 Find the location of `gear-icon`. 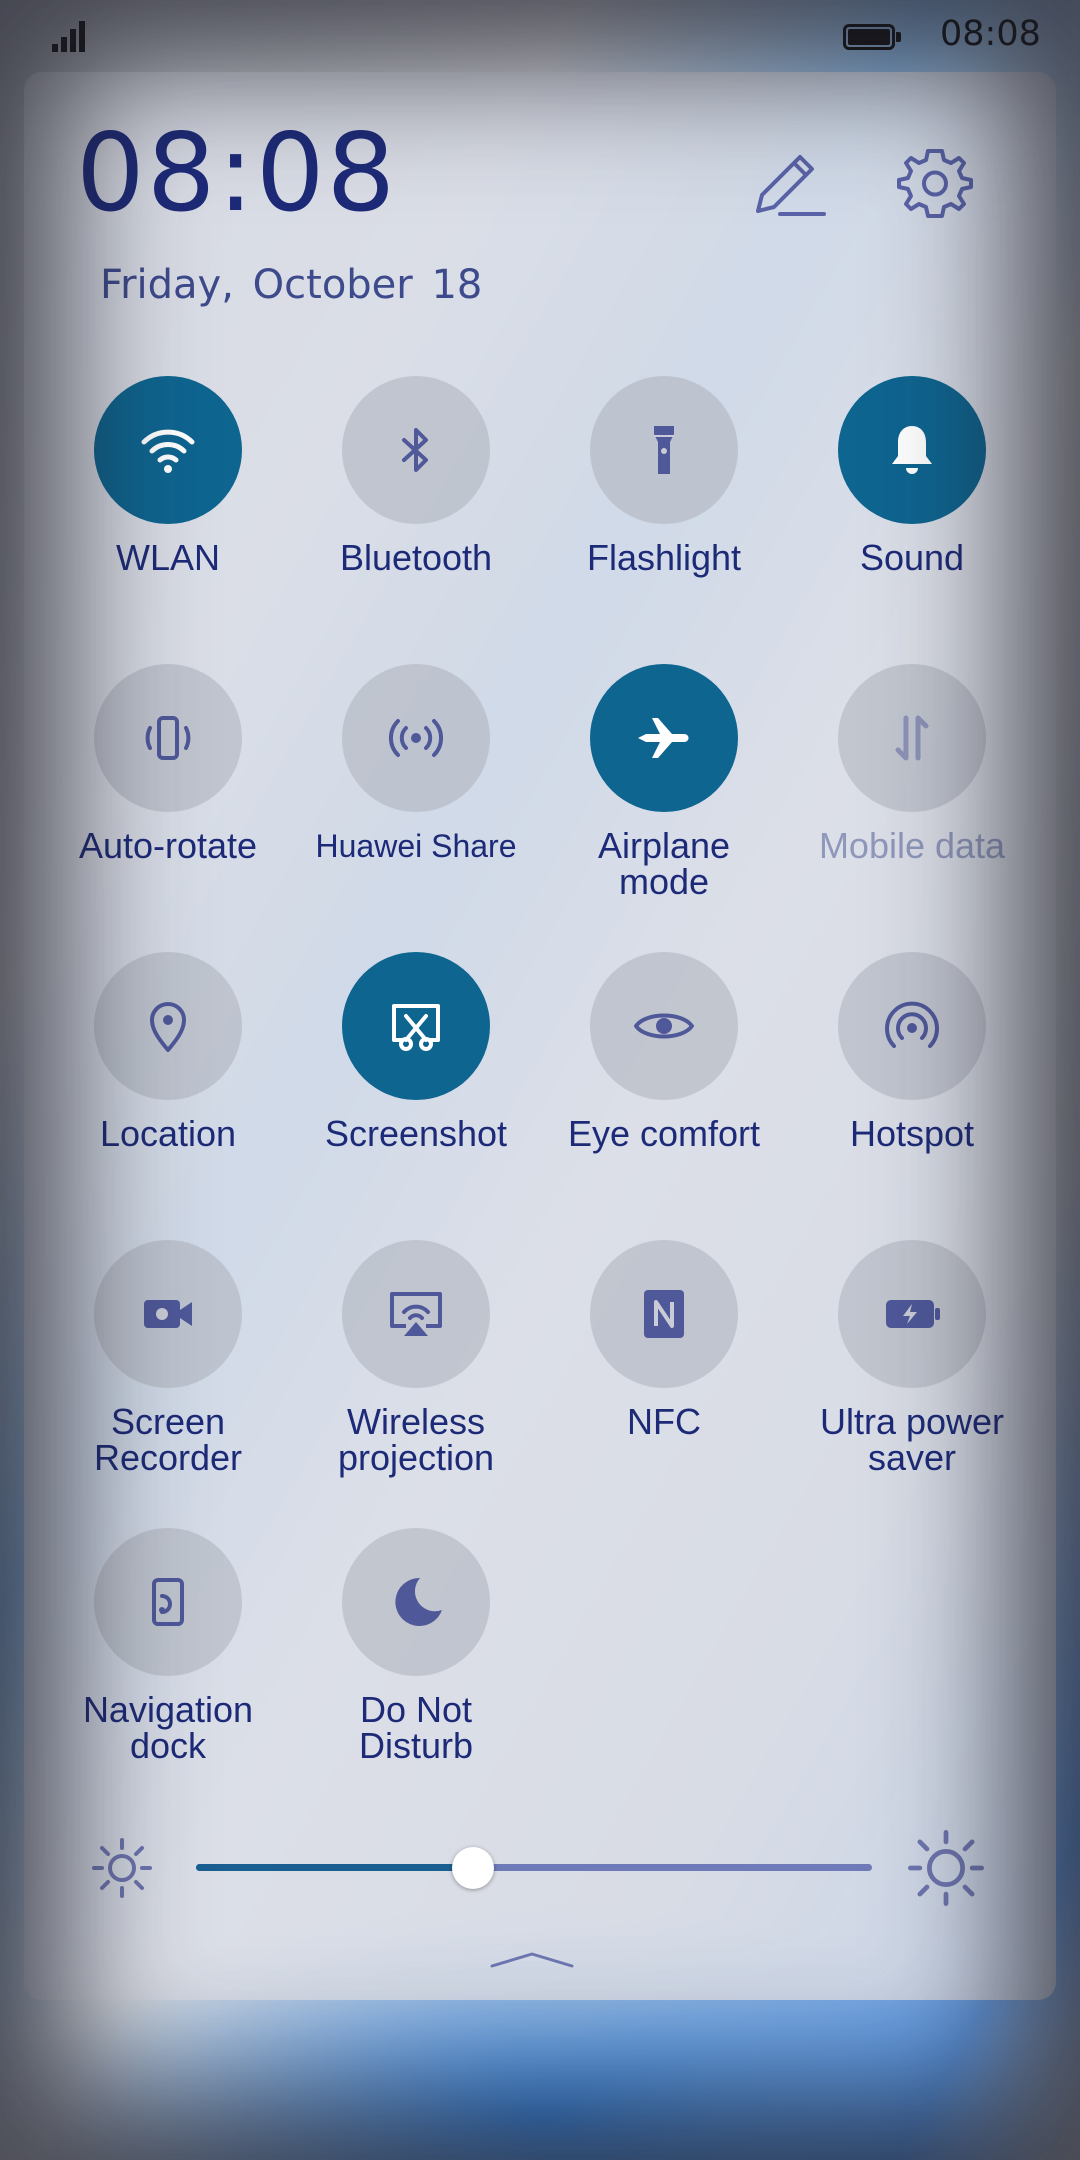

gear-icon is located at coordinates (935, 183).